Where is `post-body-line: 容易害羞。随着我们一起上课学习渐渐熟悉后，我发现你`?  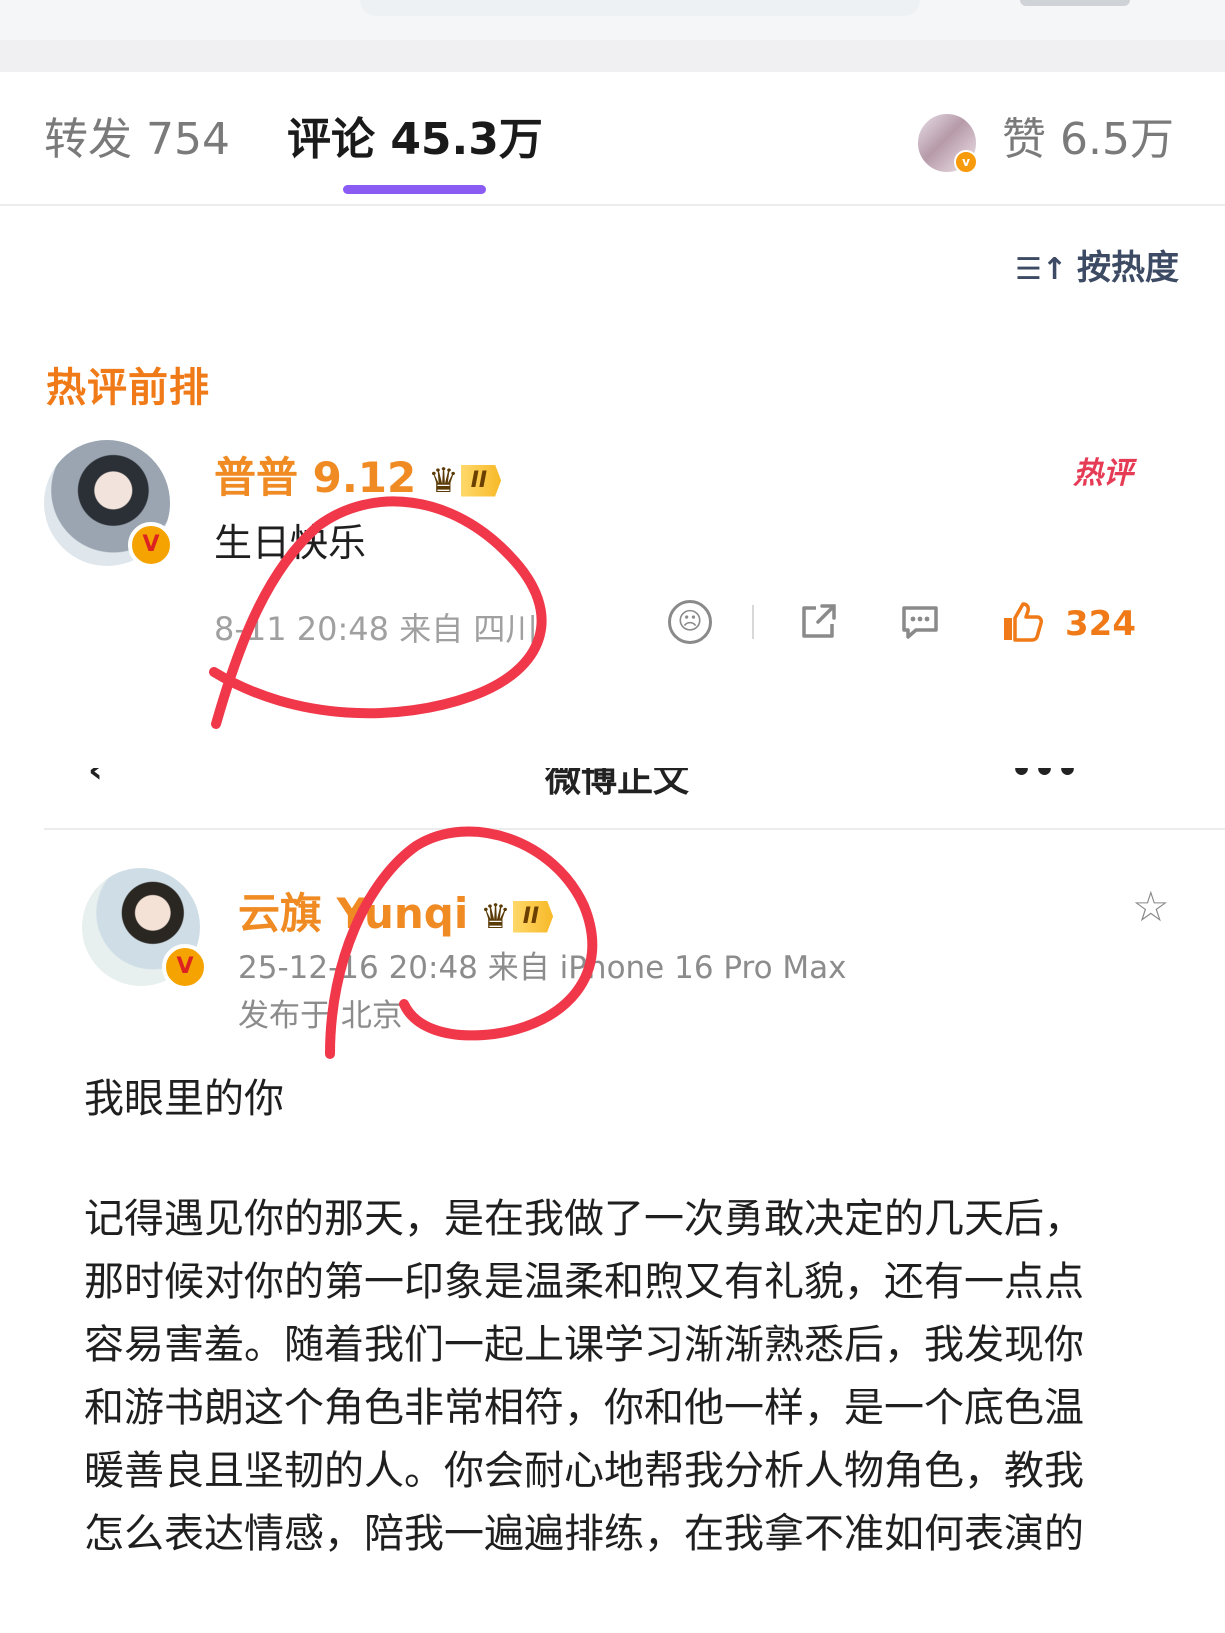
post-body-line: 容易害羞。随着我们一起上课学习渐渐熟悉后，我发现你 is located at coordinates (584, 1345).